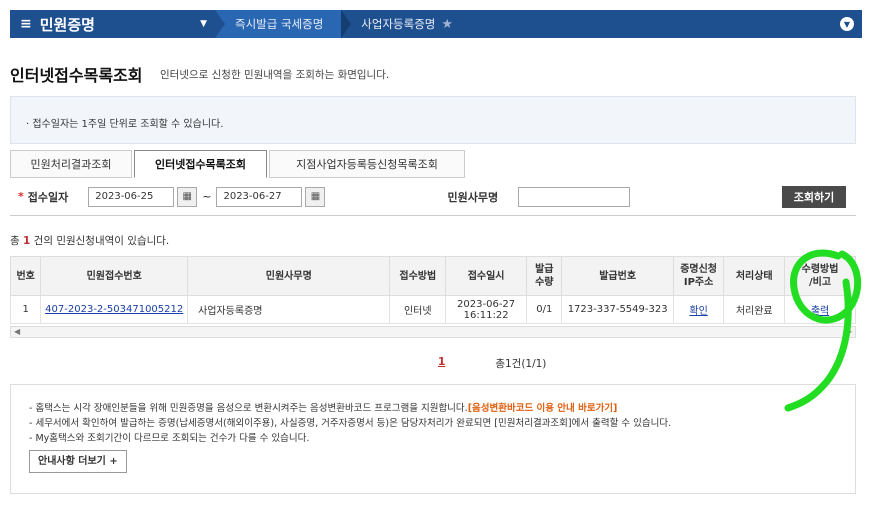 The height and width of the screenshot is (509, 872). I want to click on notice-text: · 접수일자는 1주일 단위로 조회할 수 있습니다., so click(125, 124).